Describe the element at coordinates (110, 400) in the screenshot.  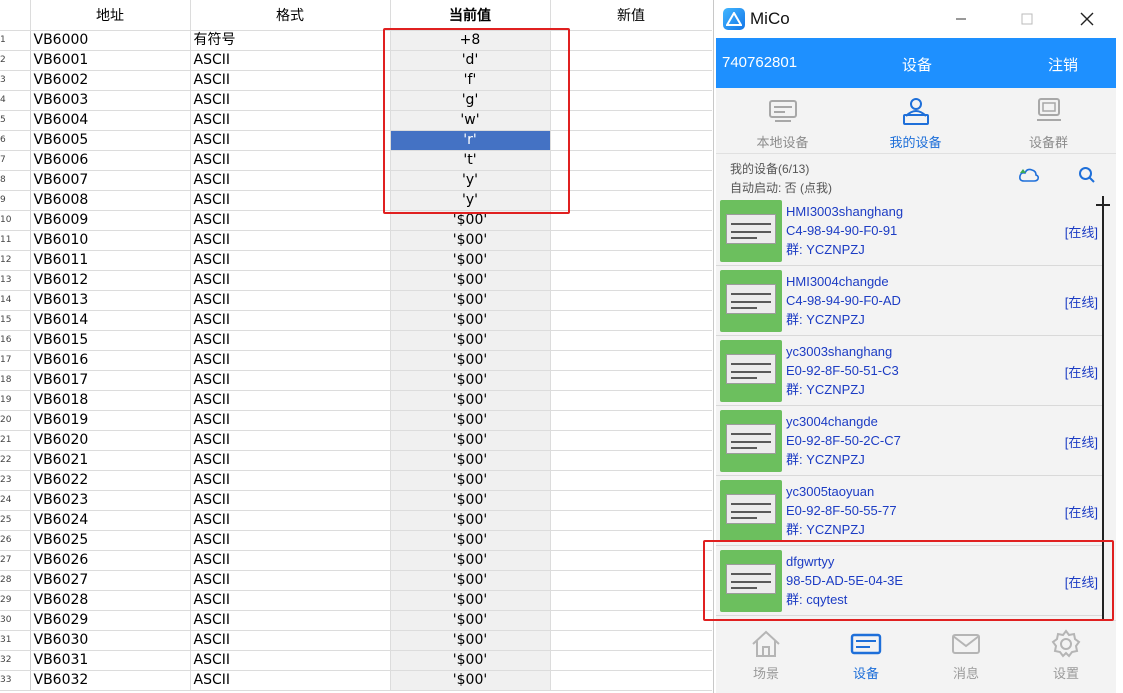
I see `address-cell: VB6018` at that location.